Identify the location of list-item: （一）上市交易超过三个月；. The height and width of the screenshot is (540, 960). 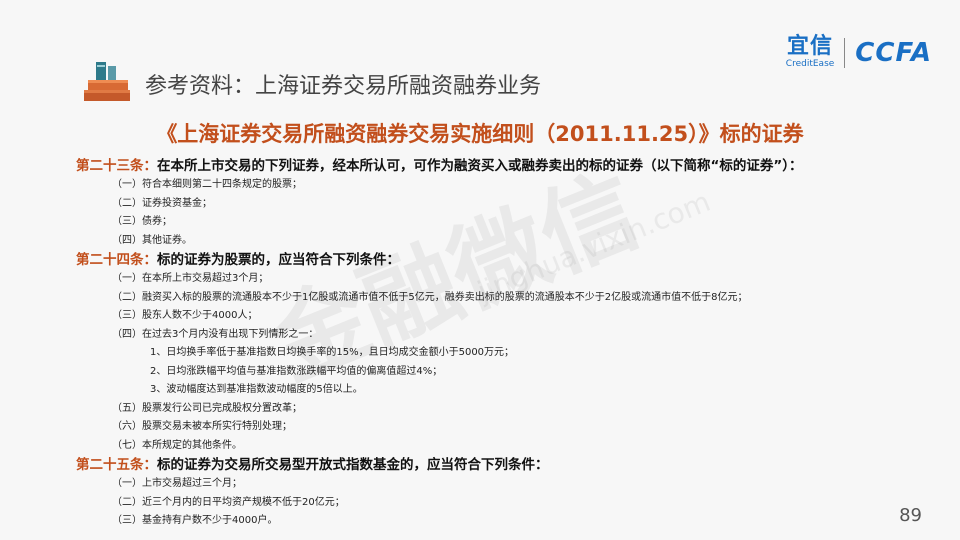
(177, 483).